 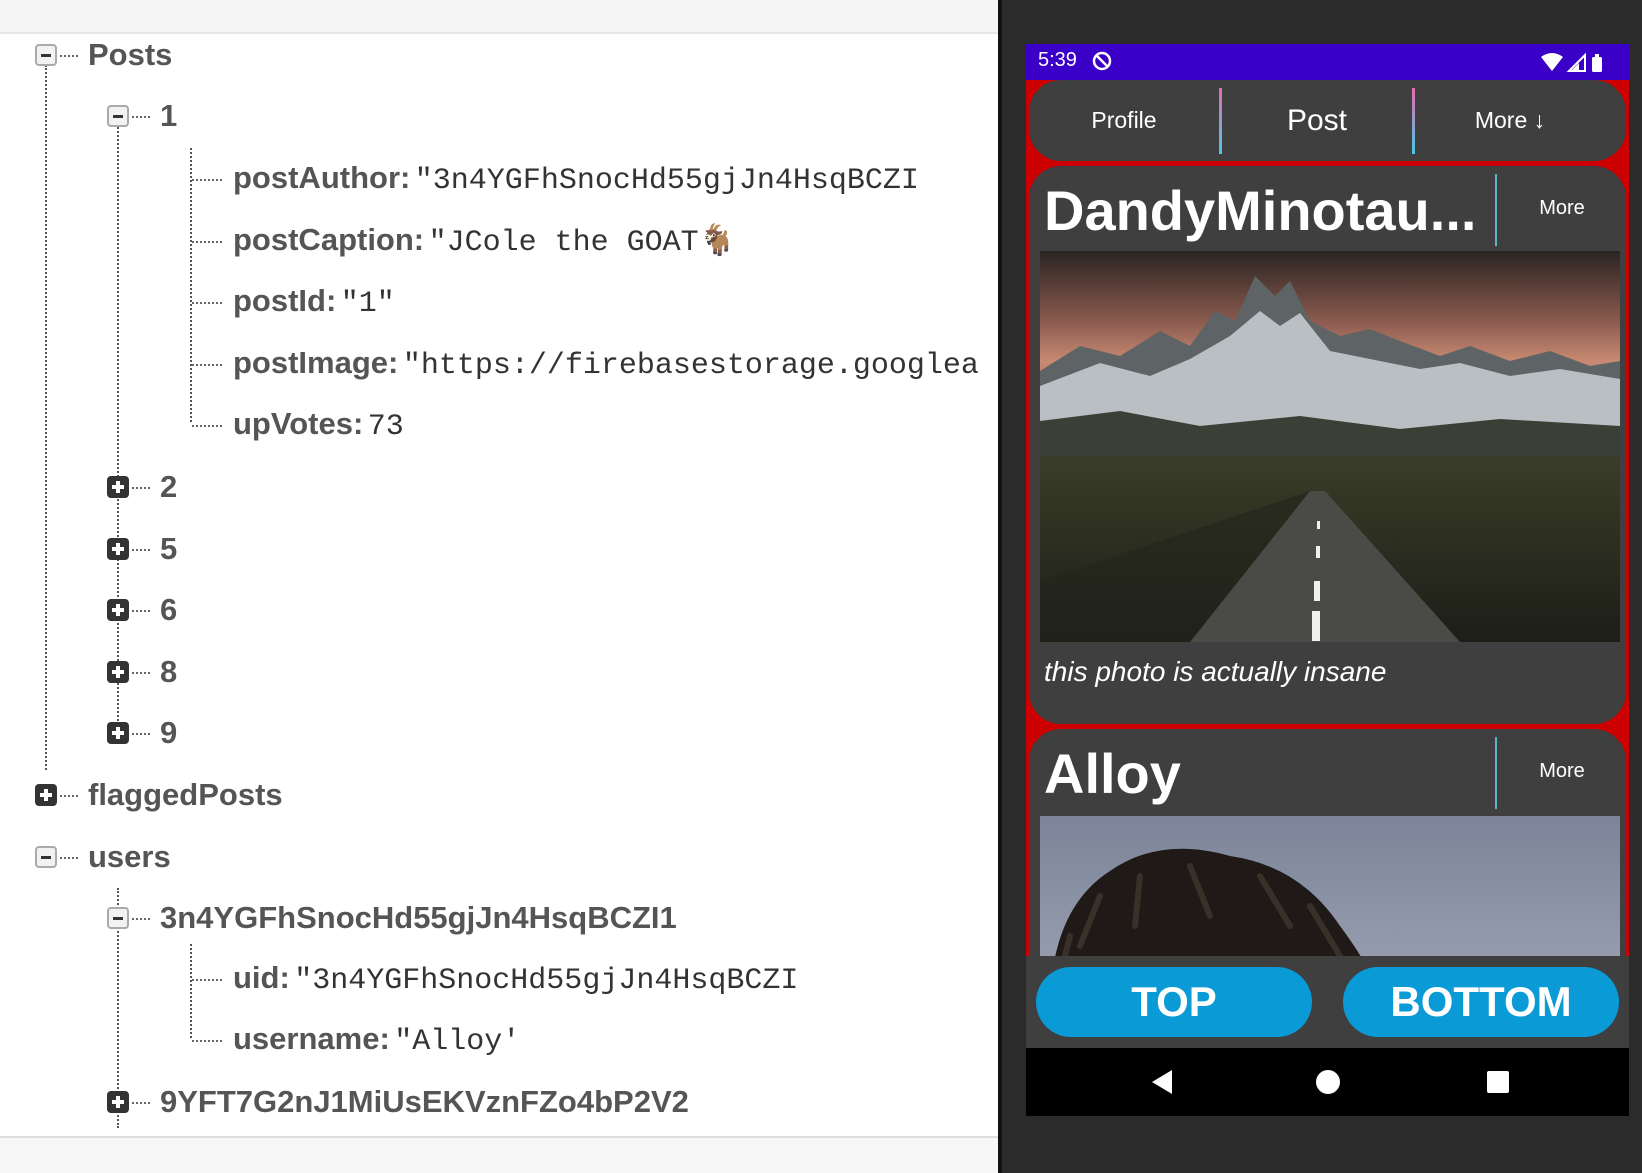 What do you see at coordinates (484, 243) in the screenshot?
I see `field-post-caption: postCaption: "JCole the GOAT🐐` at bounding box center [484, 243].